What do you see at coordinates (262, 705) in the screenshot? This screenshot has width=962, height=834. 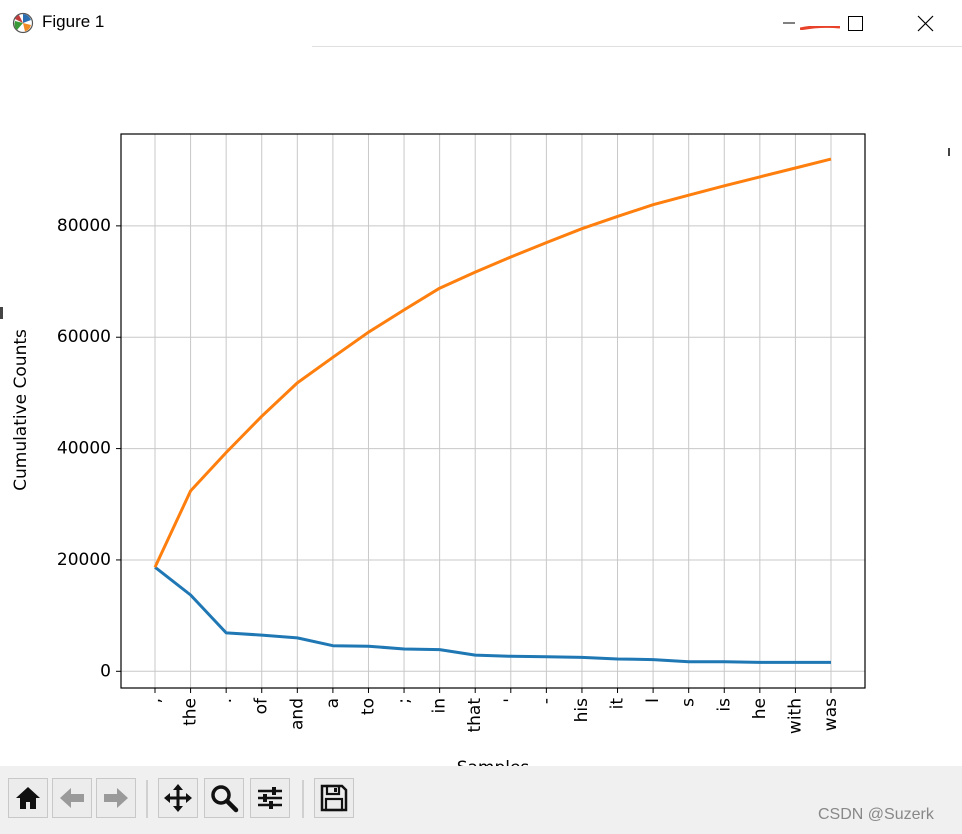 I see `x-tick-label: of` at bounding box center [262, 705].